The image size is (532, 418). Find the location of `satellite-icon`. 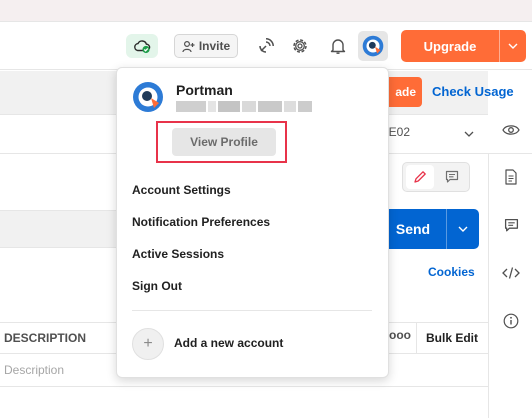

satellite-icon is located at coordinates (266, 45).